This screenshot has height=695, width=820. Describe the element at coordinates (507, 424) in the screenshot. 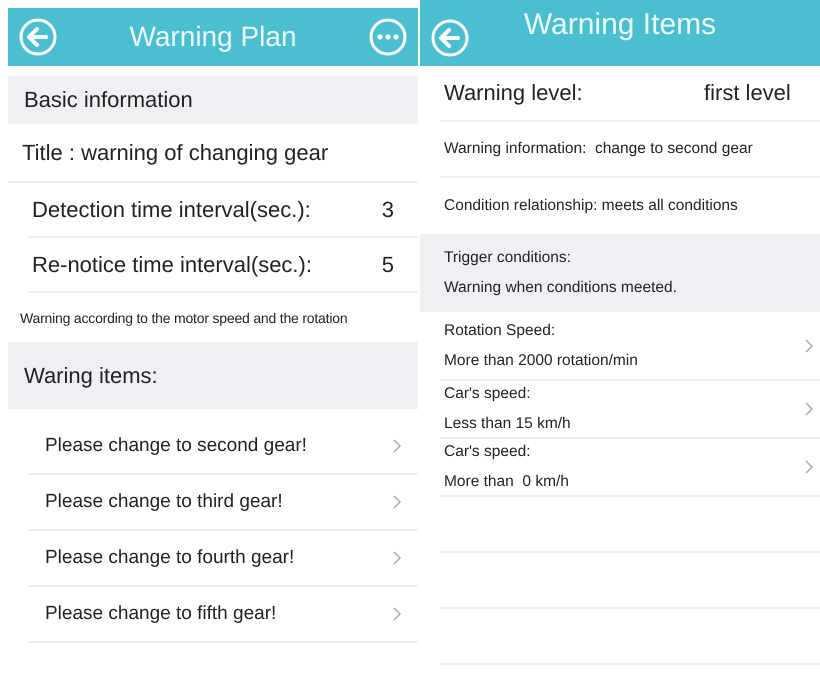

I see `condition-value: Less than 15 km/h` at that location.